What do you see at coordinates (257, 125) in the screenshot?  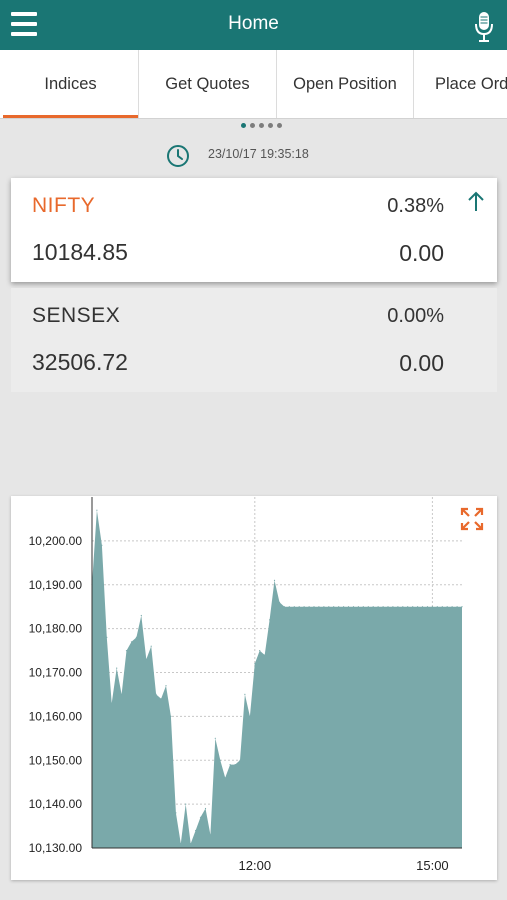 I see `pager-dots` at bounding box center [257, 125].